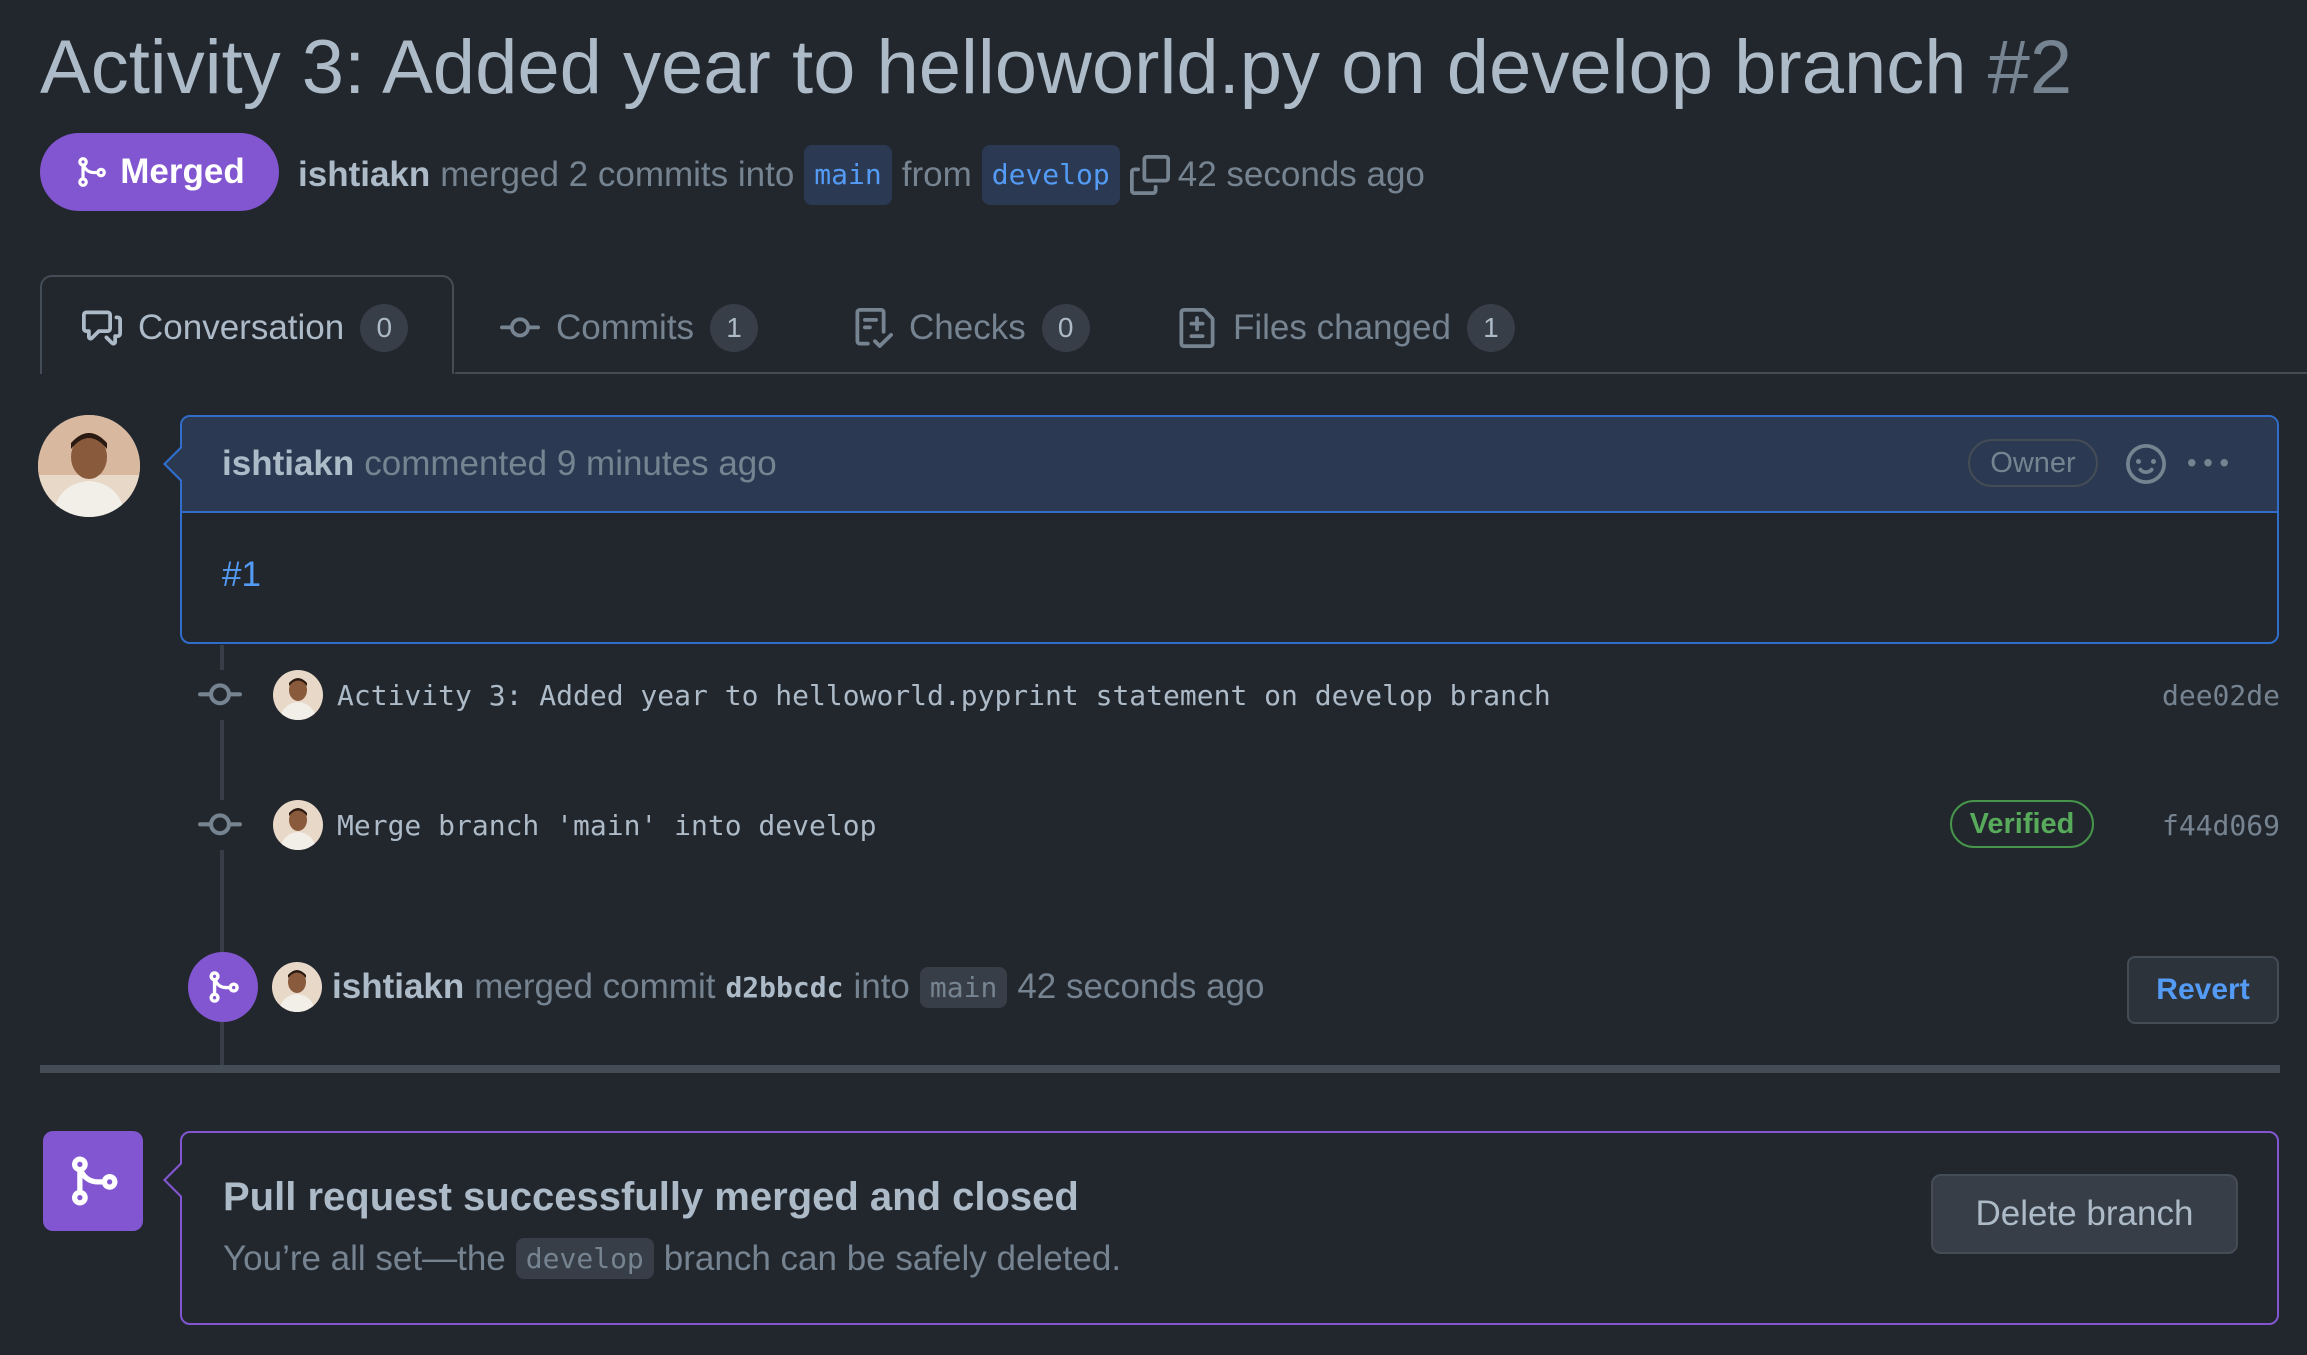  What do you see at coordinates (2084, 1214) in the screenshot?
I see `delete-branch-button: Delete branch` at bounding box center [2084, 1214].